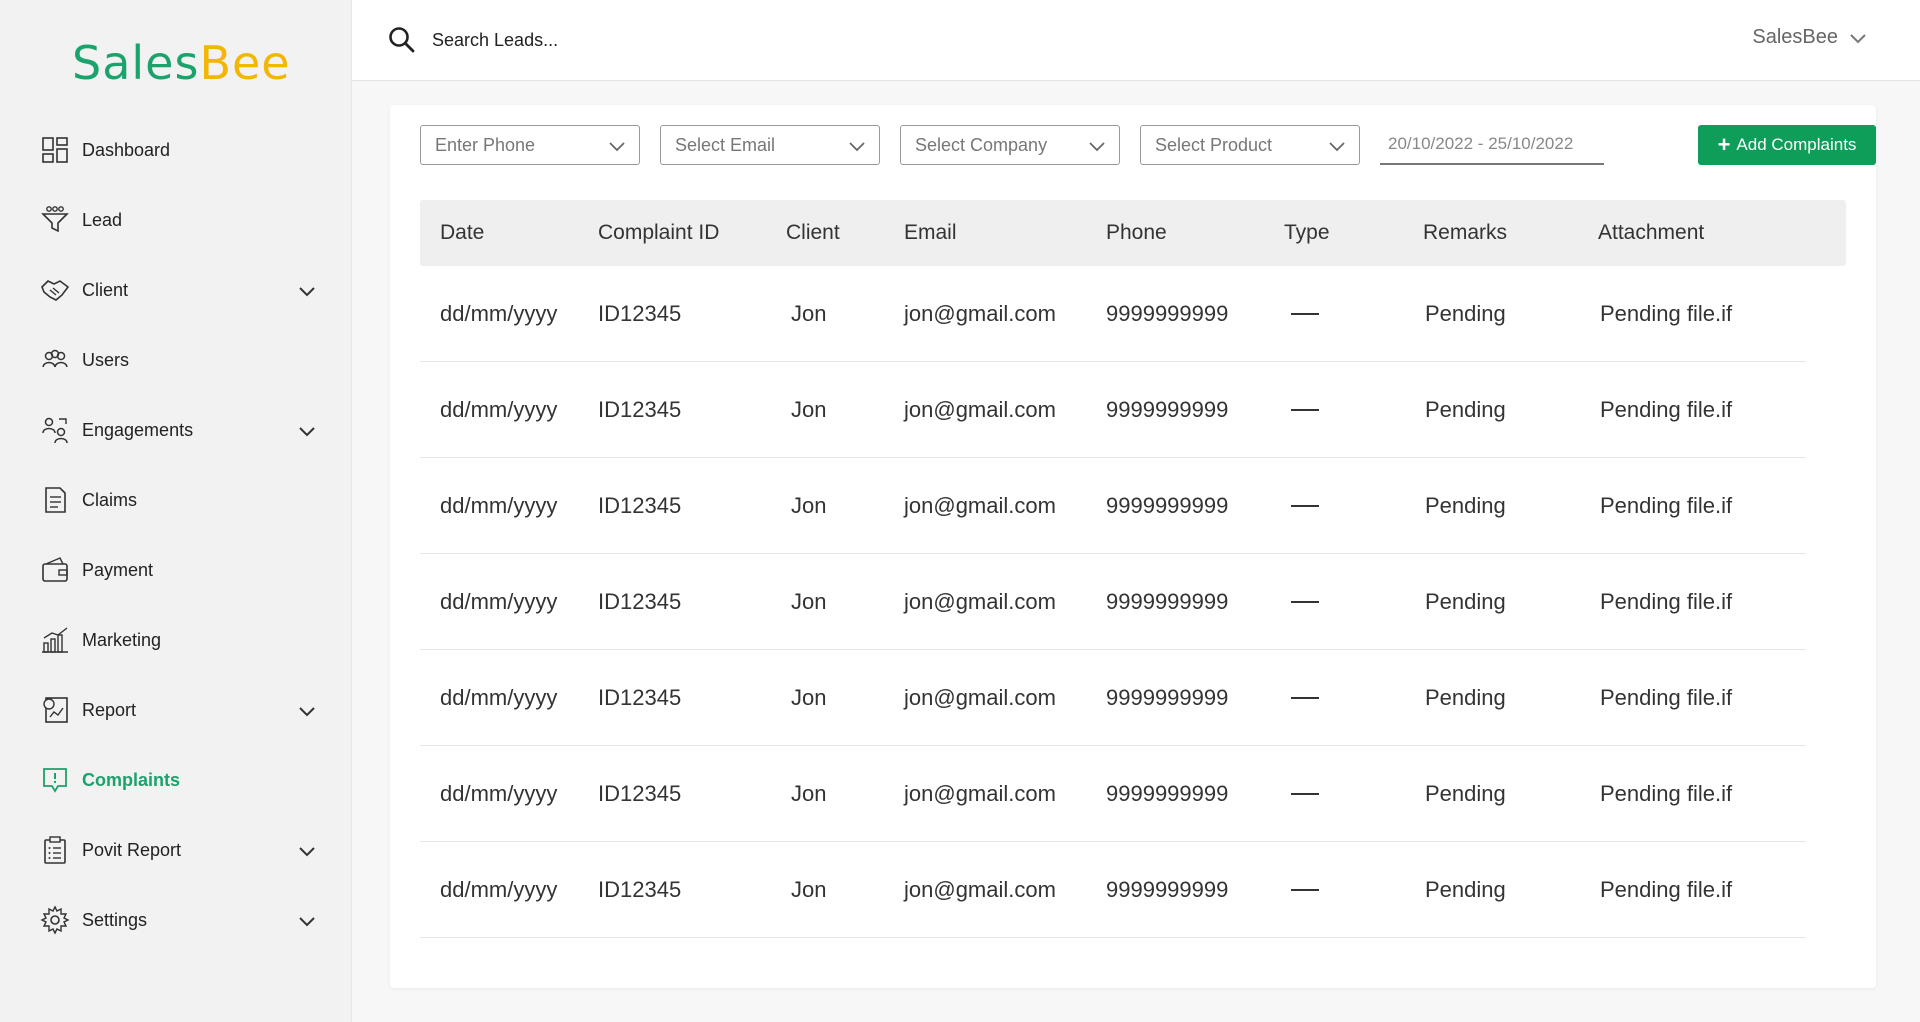 This screenshot has height=1022, width=1920. What do you see at coordinates (102, 219) in the screenshot?
I see `sidebar-item-label: Lead` at bounding box center [102, 219].